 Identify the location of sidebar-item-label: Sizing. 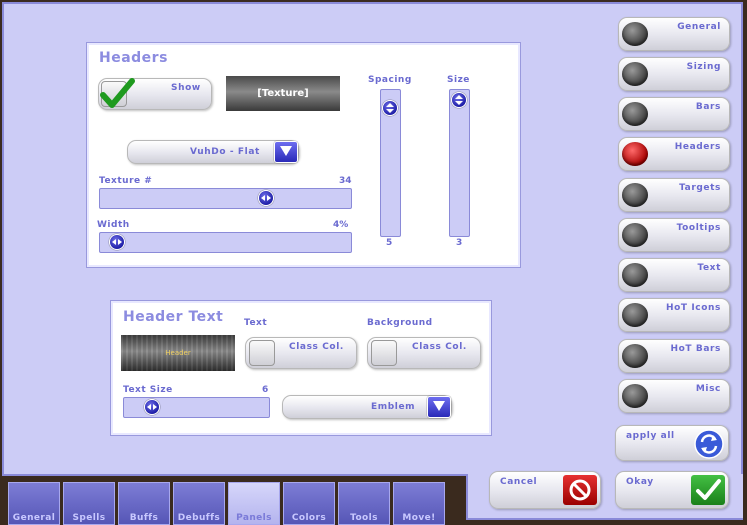
(703, 67).